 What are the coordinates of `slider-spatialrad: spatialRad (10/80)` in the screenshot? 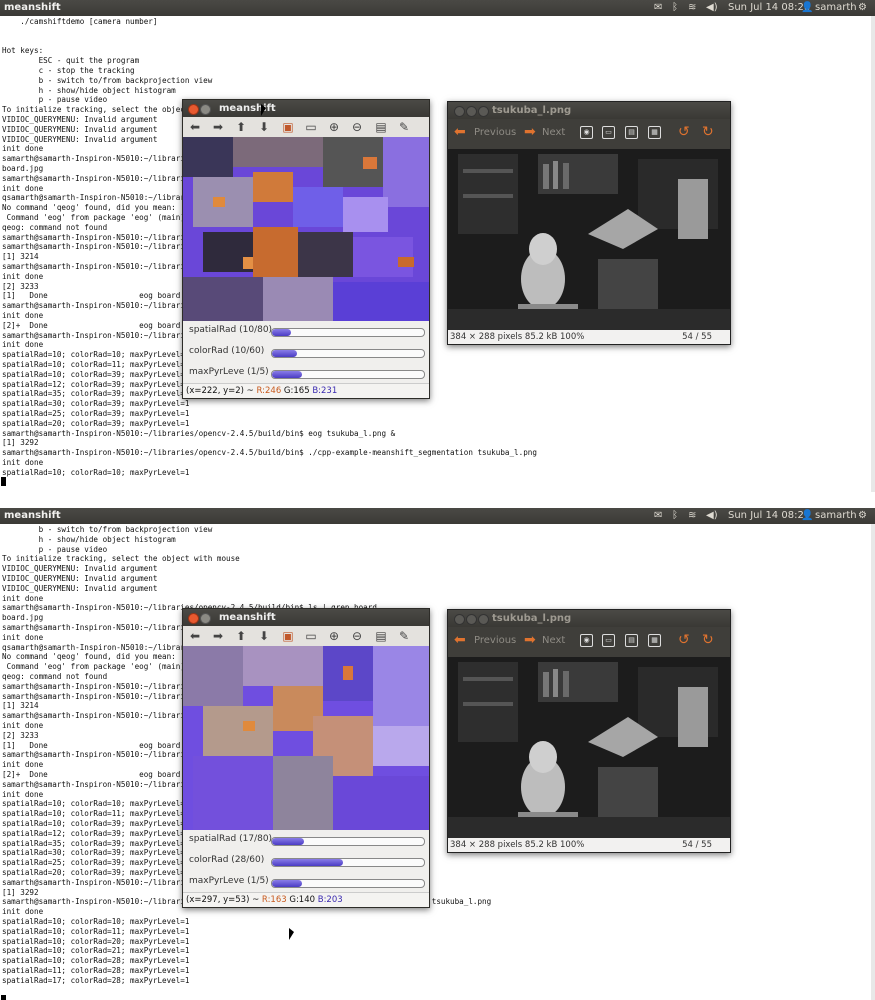 It's located at (306, 332).